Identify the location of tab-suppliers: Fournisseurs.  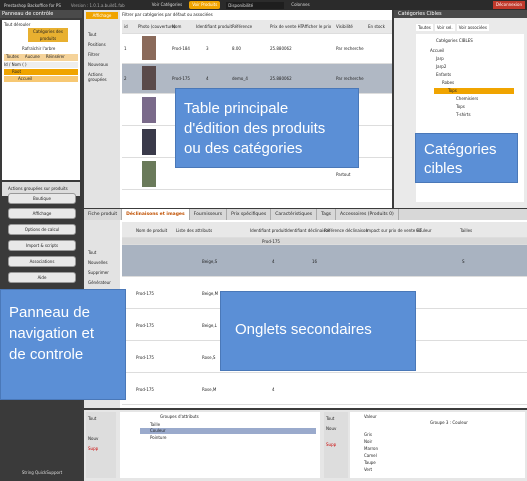
(209, 214).